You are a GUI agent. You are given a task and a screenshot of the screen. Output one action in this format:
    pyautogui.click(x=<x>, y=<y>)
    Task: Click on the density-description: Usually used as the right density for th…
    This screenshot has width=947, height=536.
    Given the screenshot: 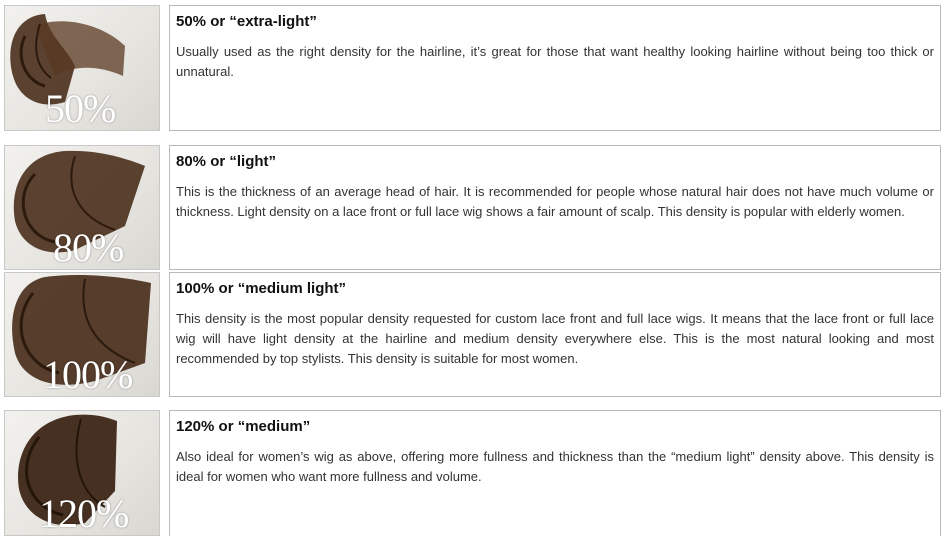 What is the action you would take?
    pyautogui.click(x=555, y=61)
    